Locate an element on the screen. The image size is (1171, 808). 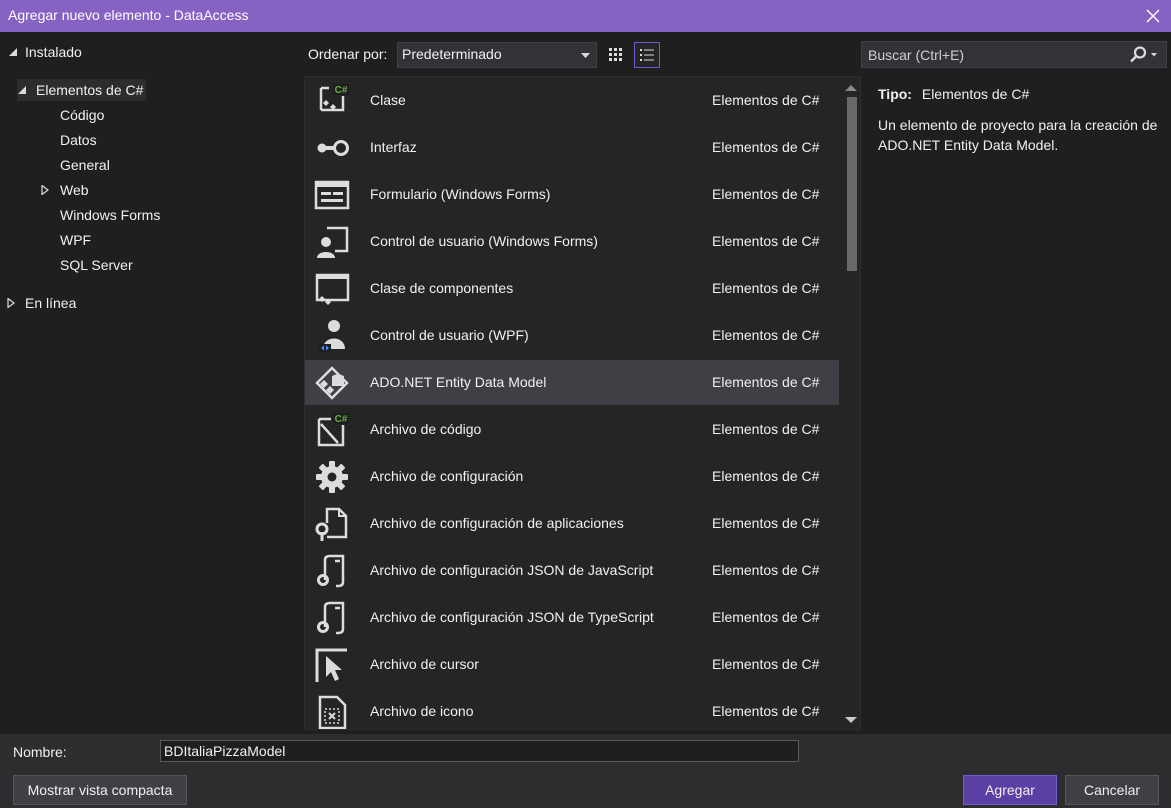
tree-node-sql-server: SQL Server is located at coordinates (96, 265).